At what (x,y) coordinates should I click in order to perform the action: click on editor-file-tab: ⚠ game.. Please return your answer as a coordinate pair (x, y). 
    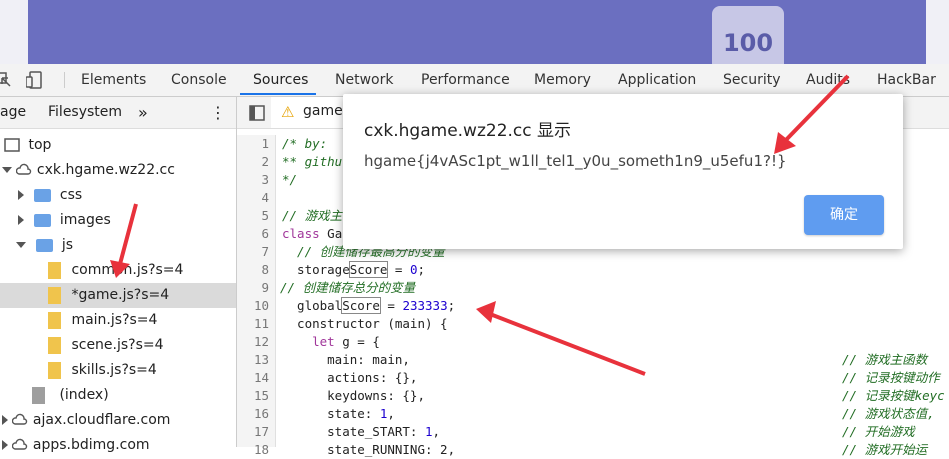
    Looking at the image, I should click on (311, 112).